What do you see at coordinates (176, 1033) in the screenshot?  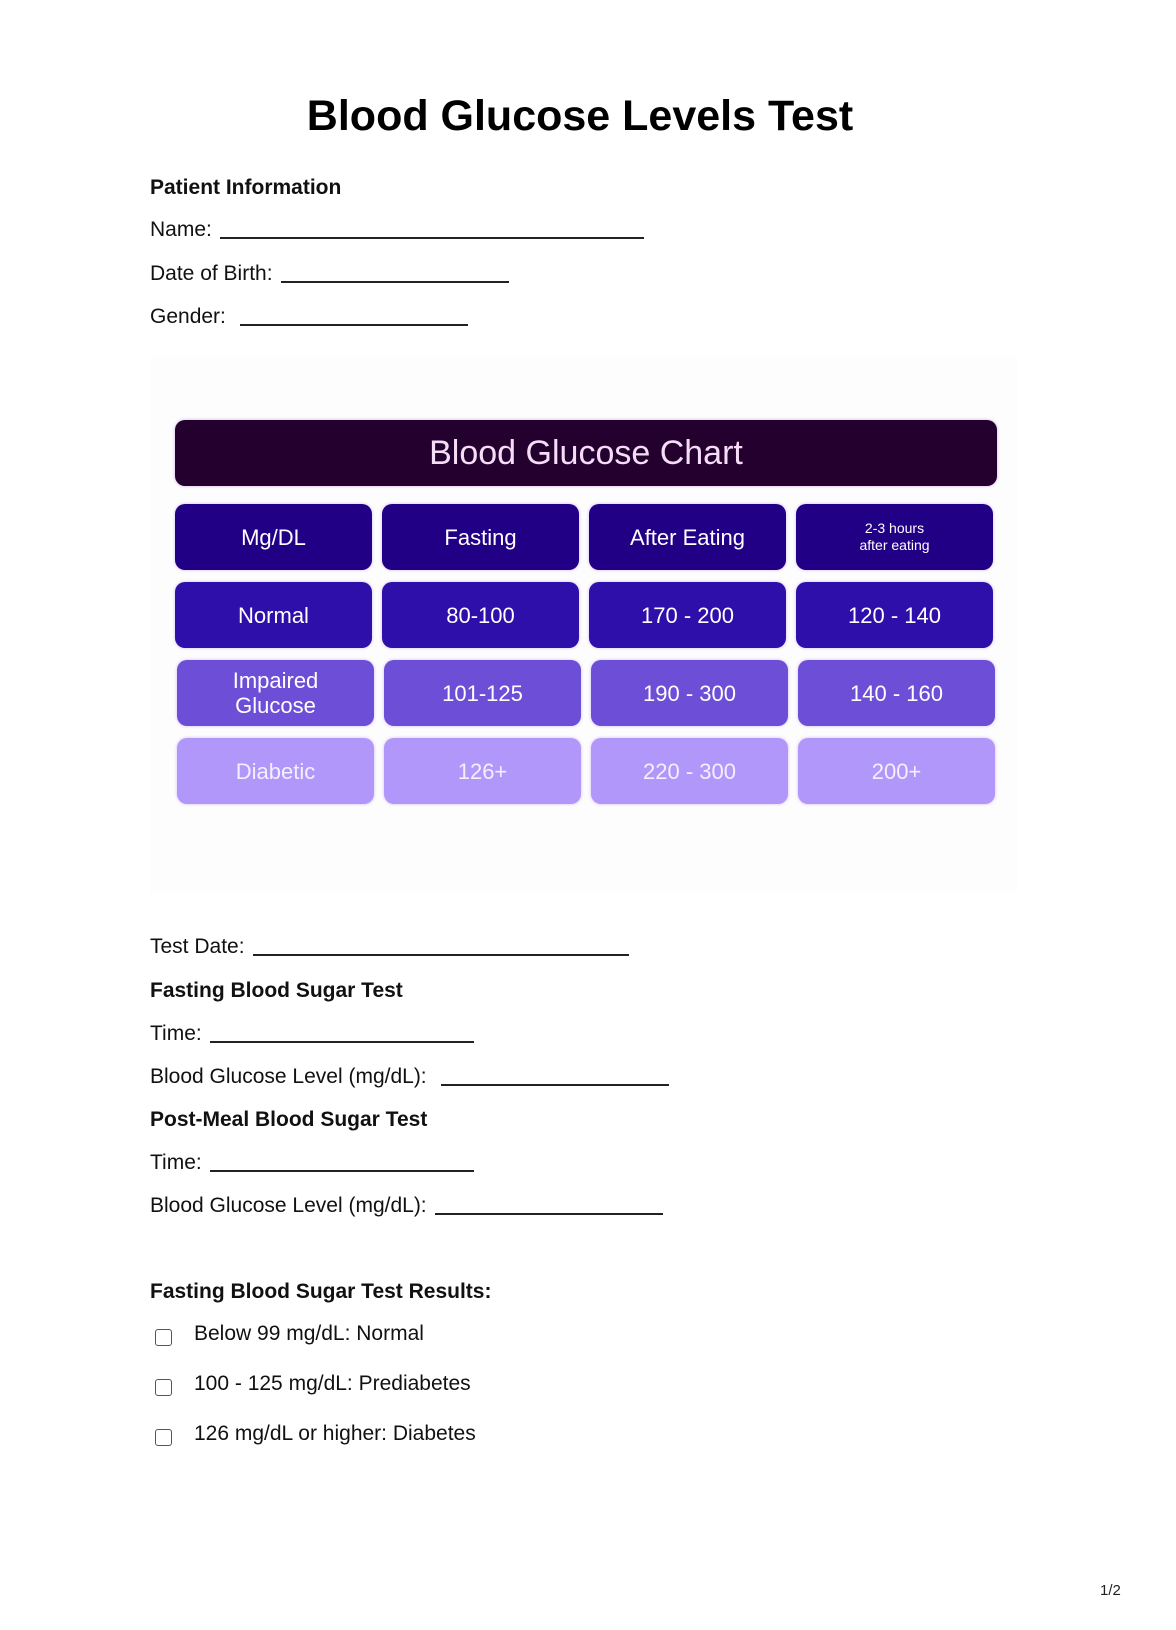 I see `fasting-time-label: Time:` at bounding box center [176, 1033].